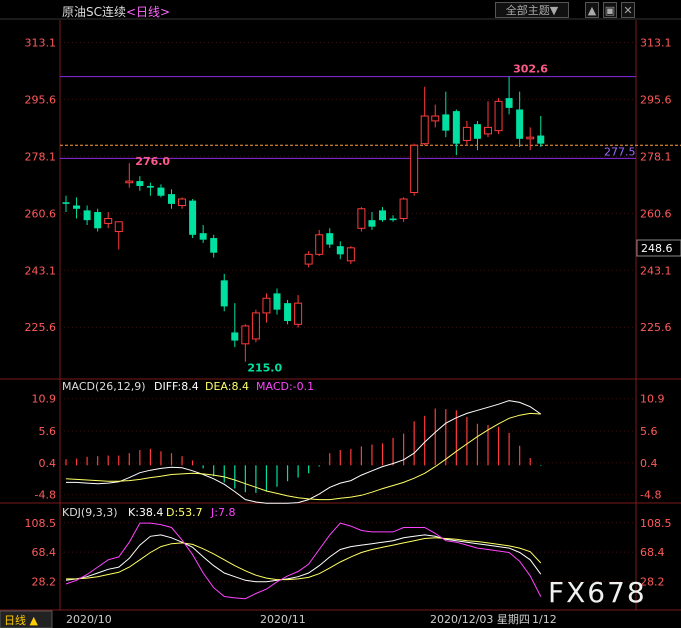  Describe the element at coordinates (41, 327) in the screenshot. I see `price-tick-left: 225.6` at that location.